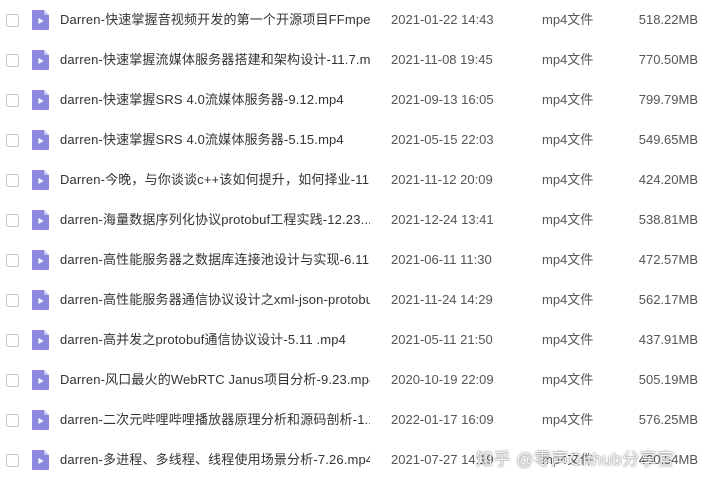  What do you see at coordinates (442, 99) in the screenshot?
I see `file-modified-date: 2021-09-13 16:05` at bounding box center [442, 99].